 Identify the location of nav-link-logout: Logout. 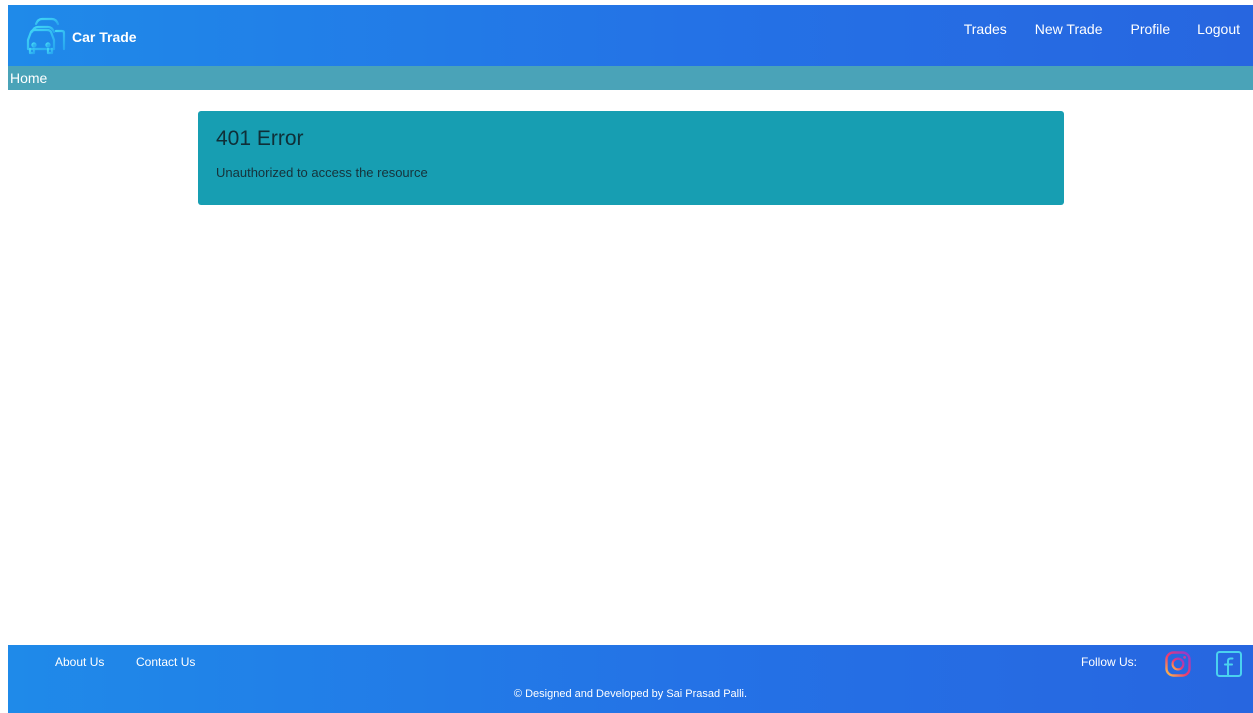
(1218, 29).